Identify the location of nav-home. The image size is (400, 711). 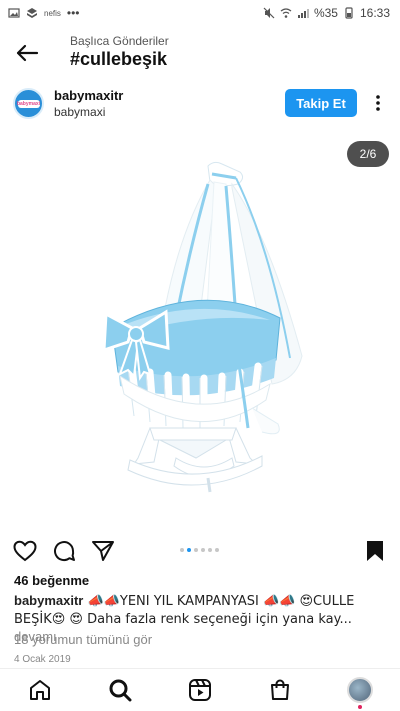
(40, 690).